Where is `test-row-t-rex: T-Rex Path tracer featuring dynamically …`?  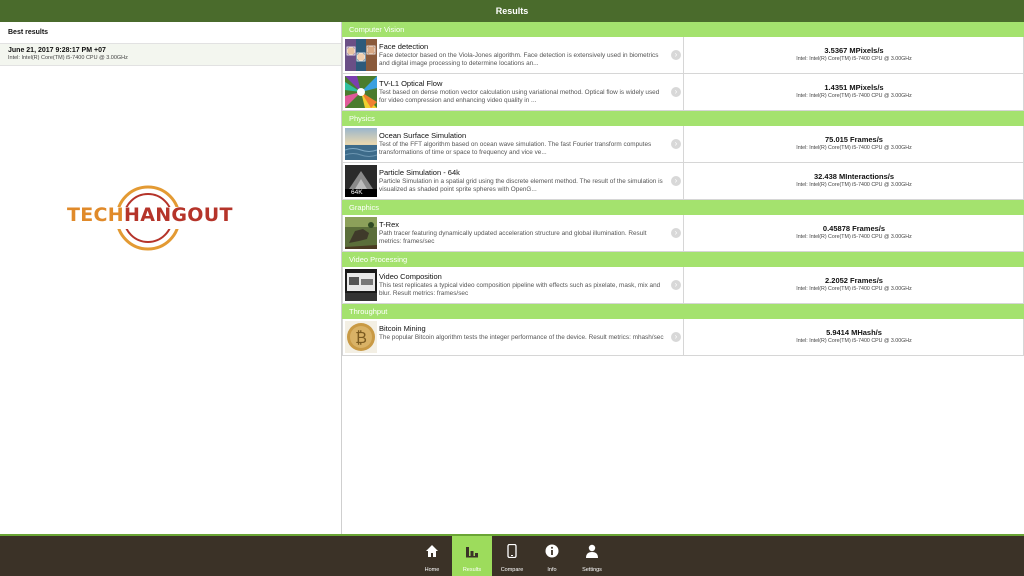
test-row-t-rex: T-Rex Path tracer featuring dynamically … is located at coordinates (683, 233).